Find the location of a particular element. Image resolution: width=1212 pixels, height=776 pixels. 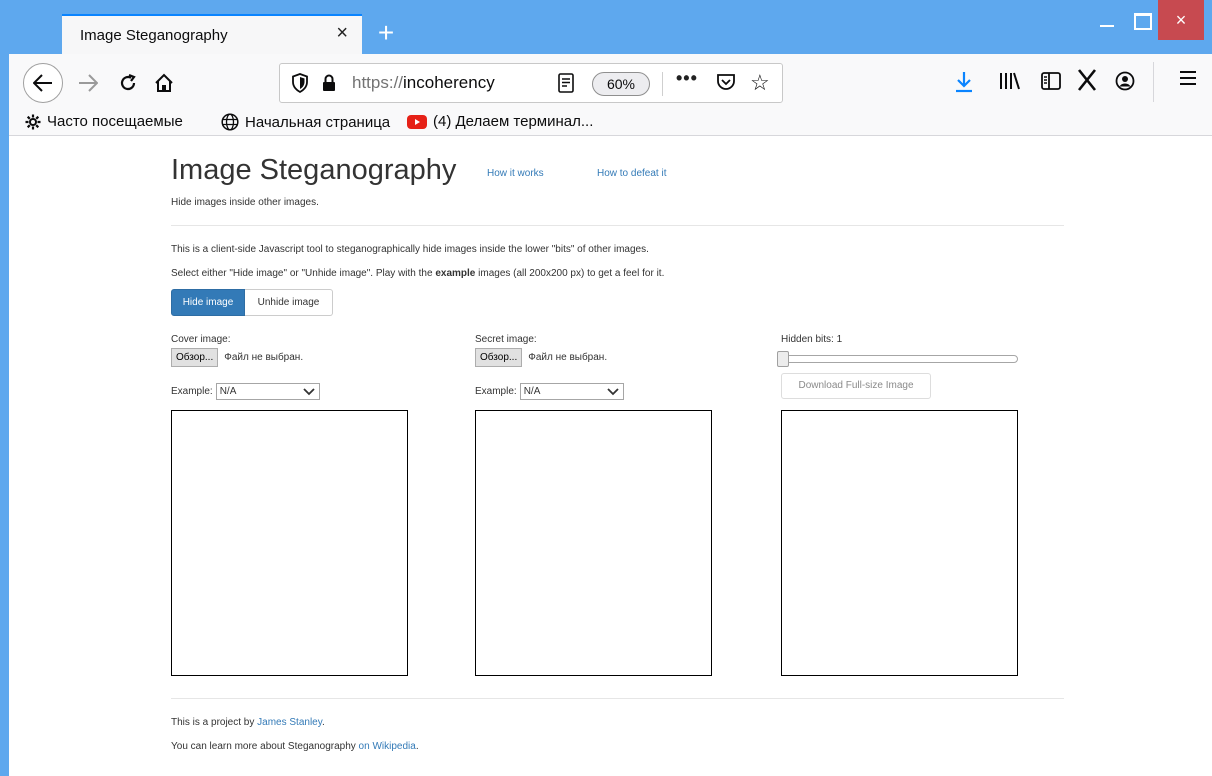

zoom-level-badge: 60% is located at coordinates (621, 84).